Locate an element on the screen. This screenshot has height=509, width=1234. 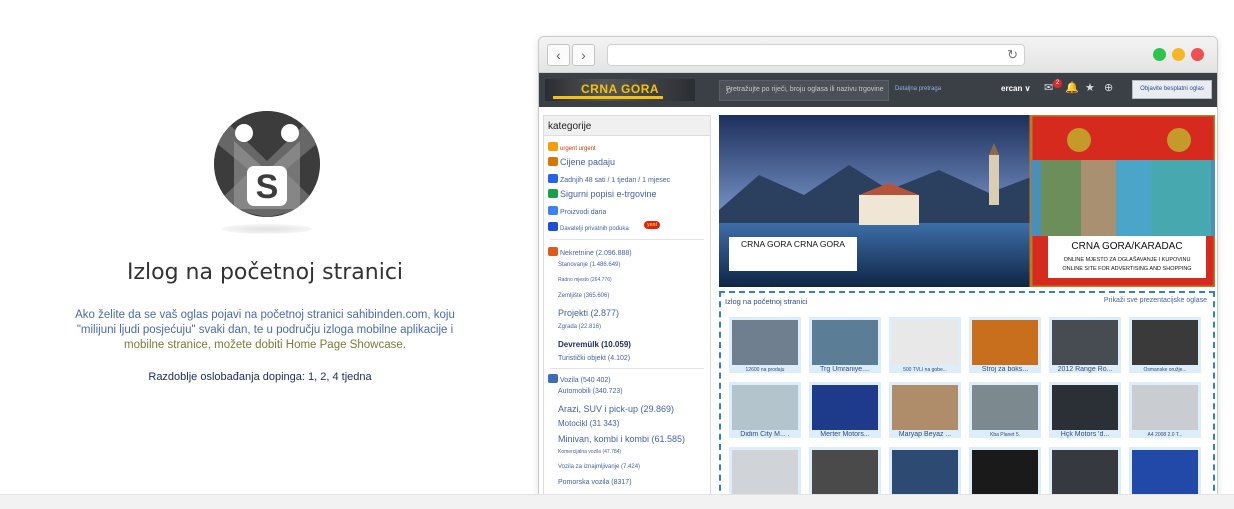
sidebar-category-label: Turistički objekt (4.102) is located at coordinates (594, 358).